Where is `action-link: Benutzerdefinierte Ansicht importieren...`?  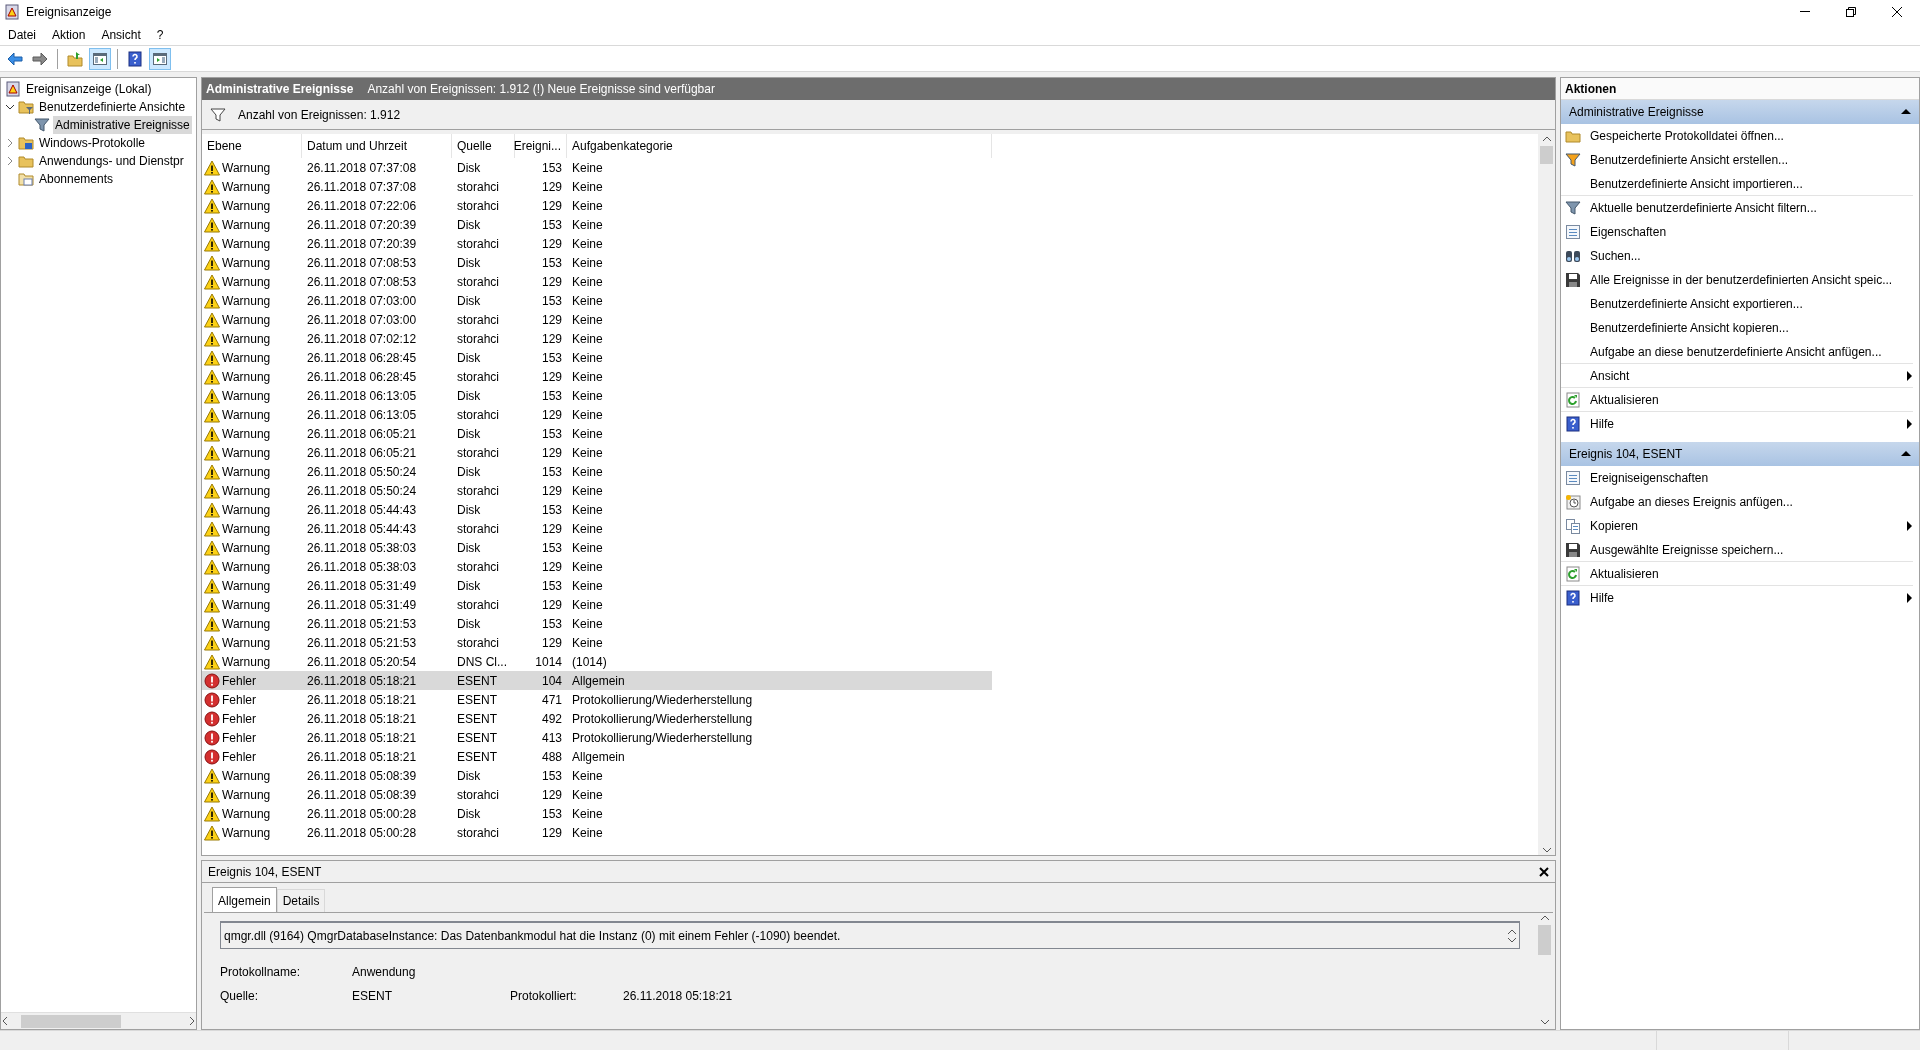
action-link: Benutzerdefinierte Ansicht importieren... is located at coordinates (1696, 183).